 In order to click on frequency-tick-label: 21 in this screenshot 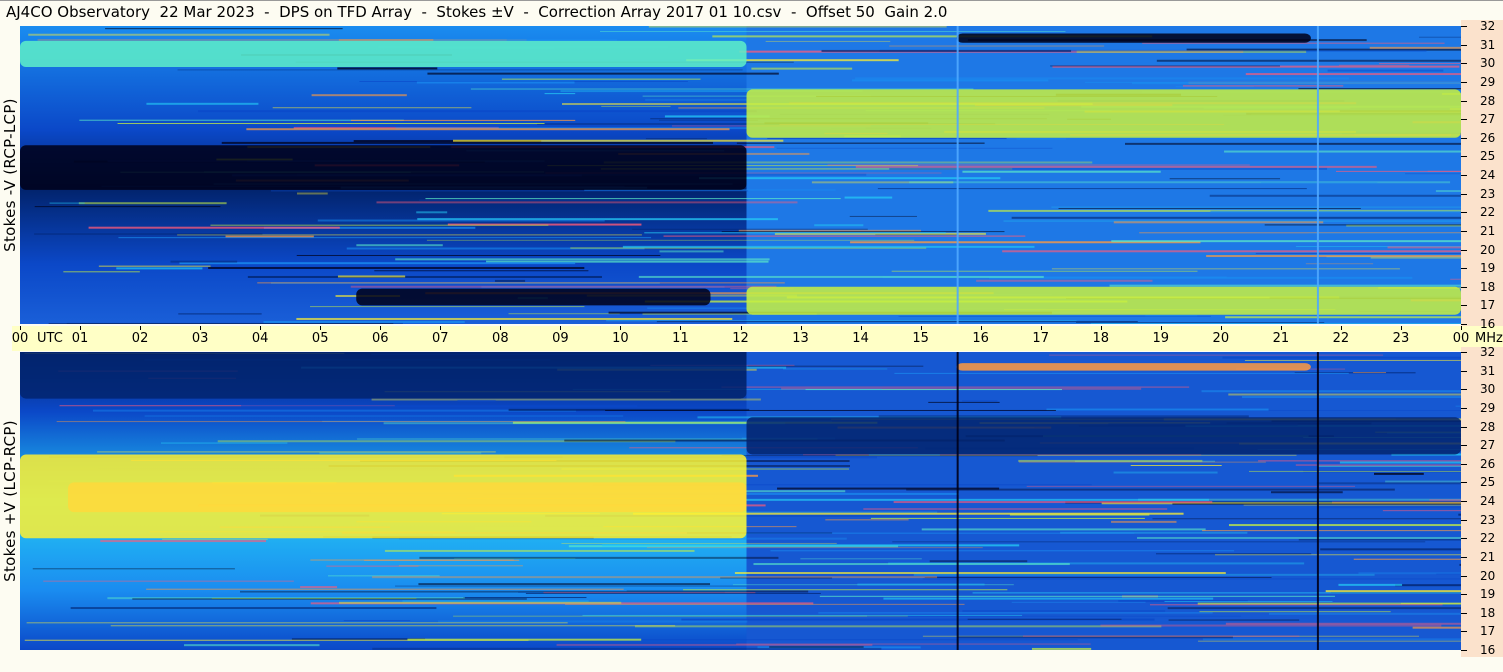, I will do `click(1488, 556)`.